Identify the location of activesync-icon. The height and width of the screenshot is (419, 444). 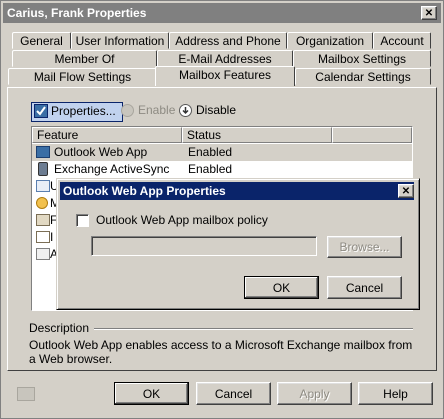
(43, 169).